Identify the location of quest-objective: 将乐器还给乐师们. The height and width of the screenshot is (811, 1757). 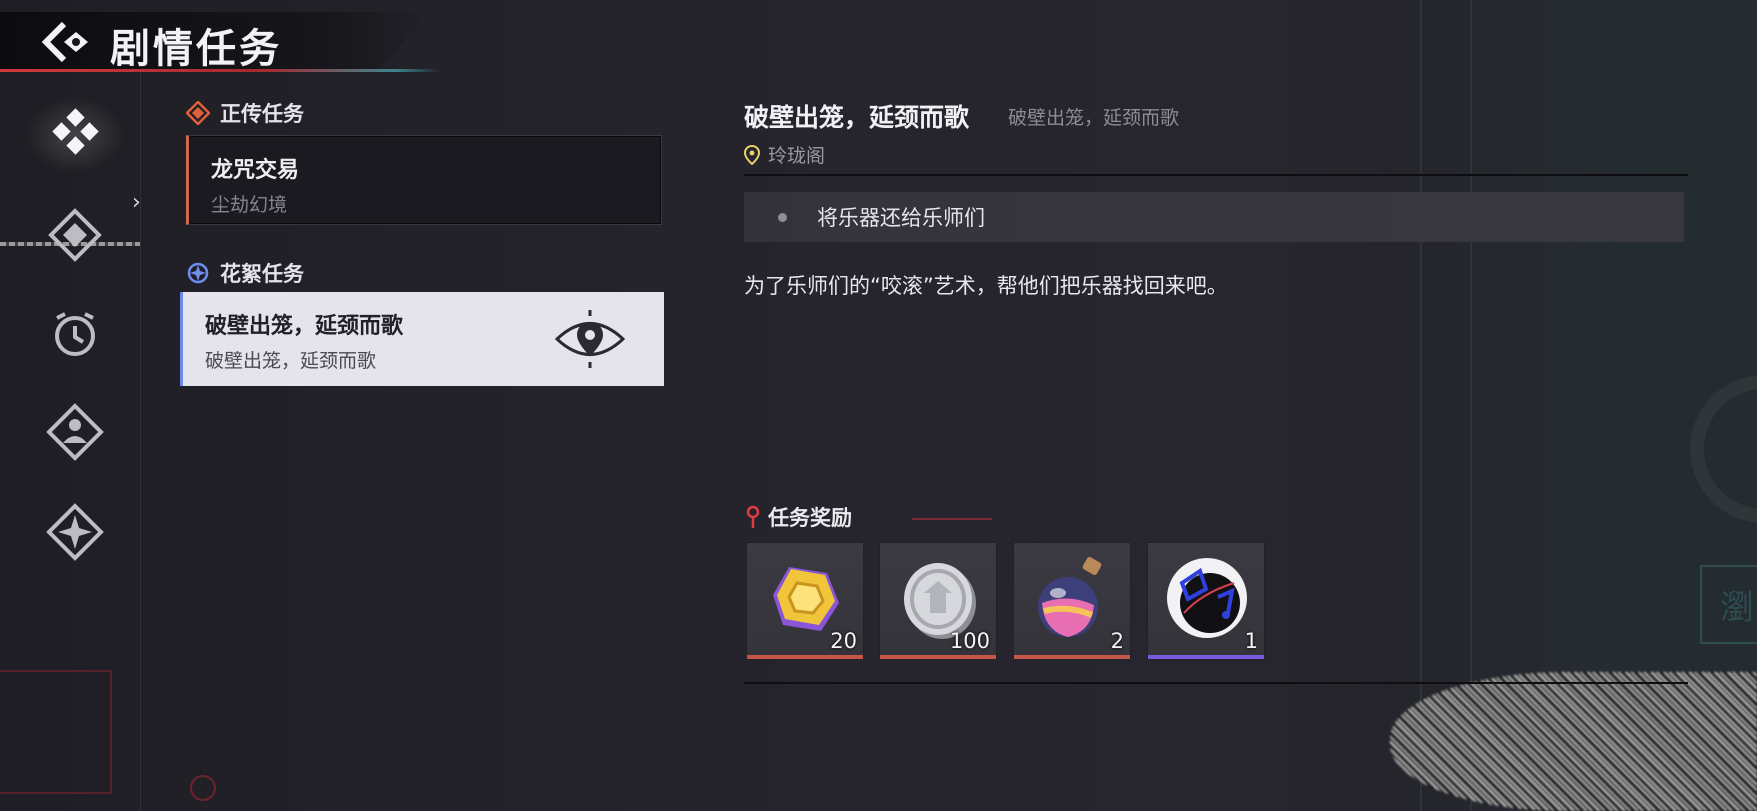
(1214, 217).